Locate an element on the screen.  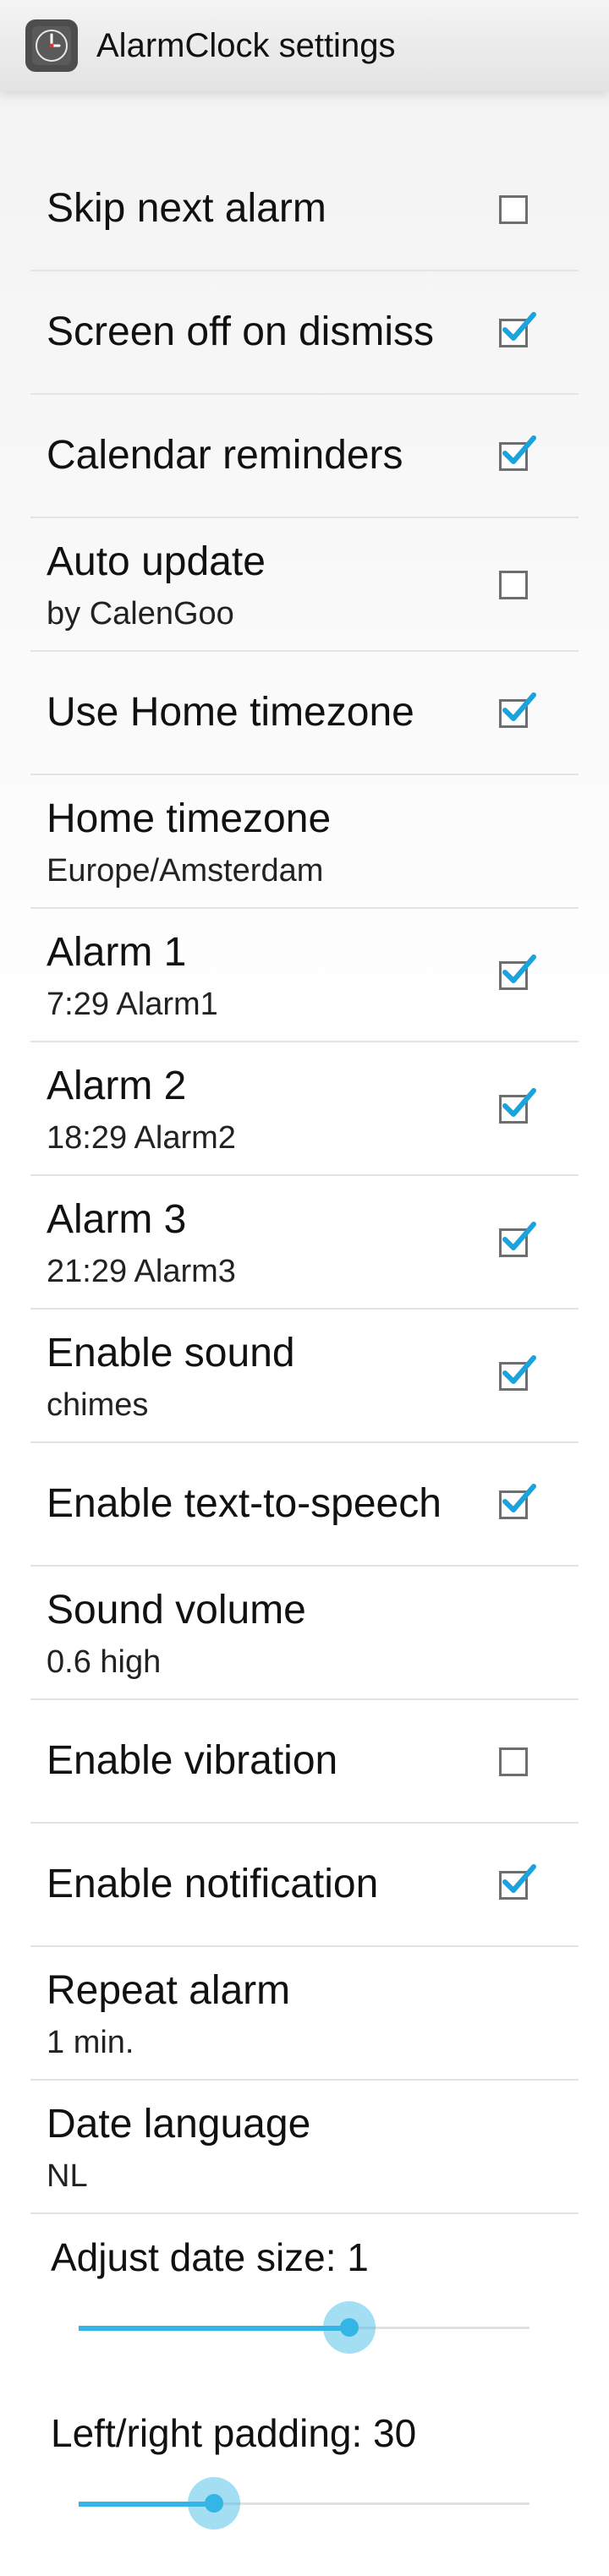
checkbox-enable-sound is located at coordinates (517, 1373).